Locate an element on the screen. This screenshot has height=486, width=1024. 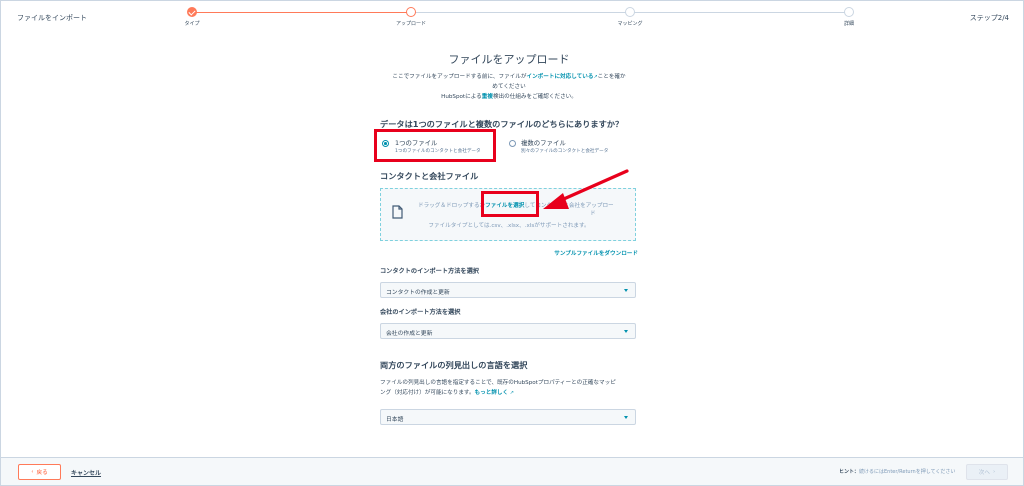
duplicates-link: 重複 is located at coordinates (487, 97).